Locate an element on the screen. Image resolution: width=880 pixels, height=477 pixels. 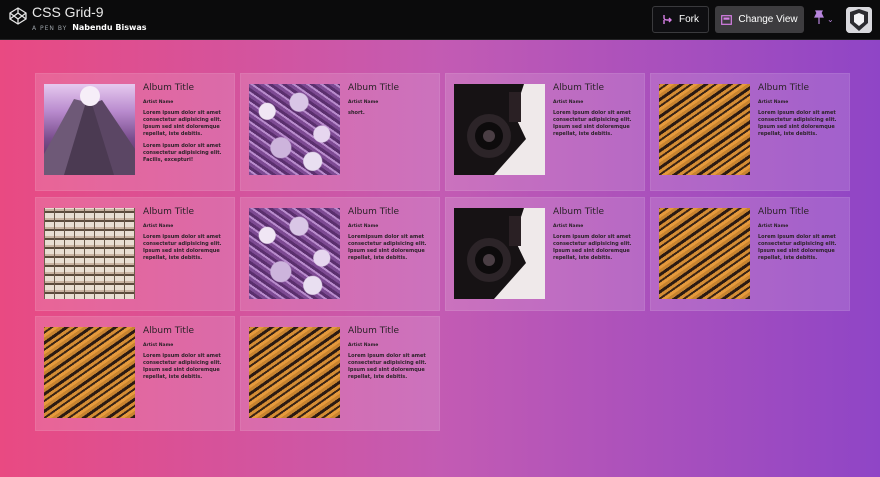
album-card: Album Title Artist Name short. is located at coordinates (340, 132).